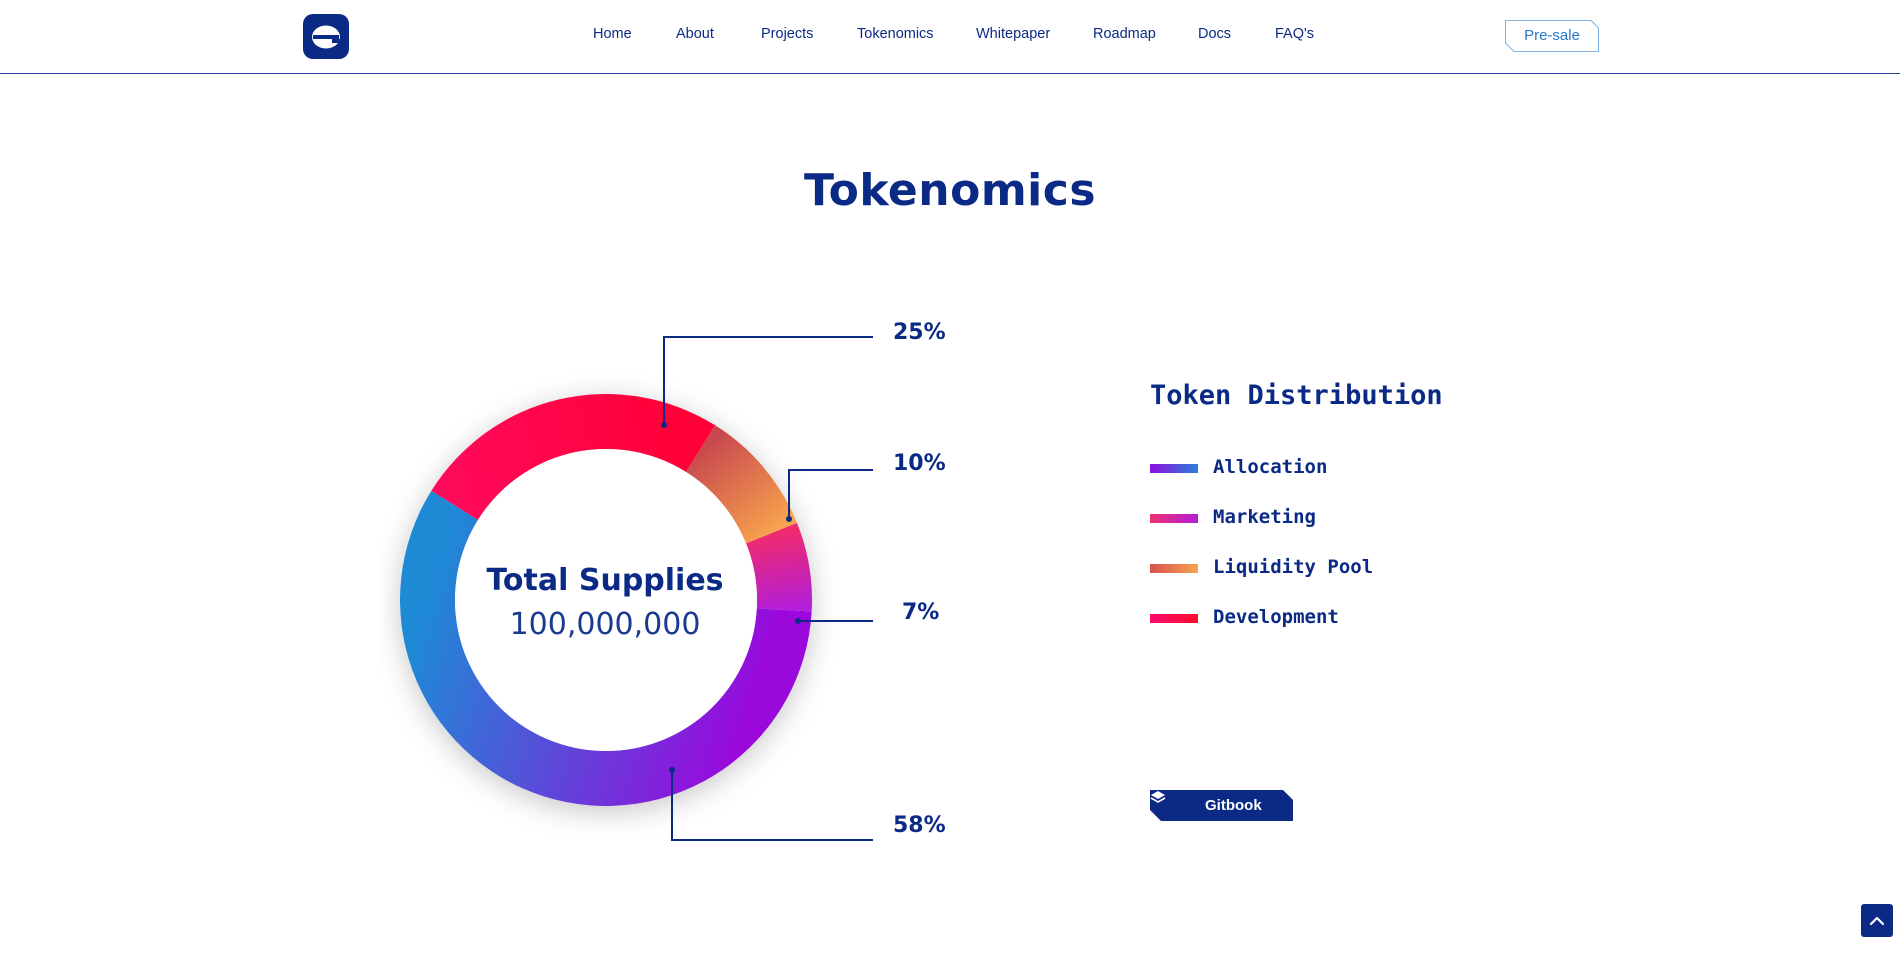 This screenshot has width=1900, height=958. I want to click on e-letter-logo-icon, so click(326, 37).